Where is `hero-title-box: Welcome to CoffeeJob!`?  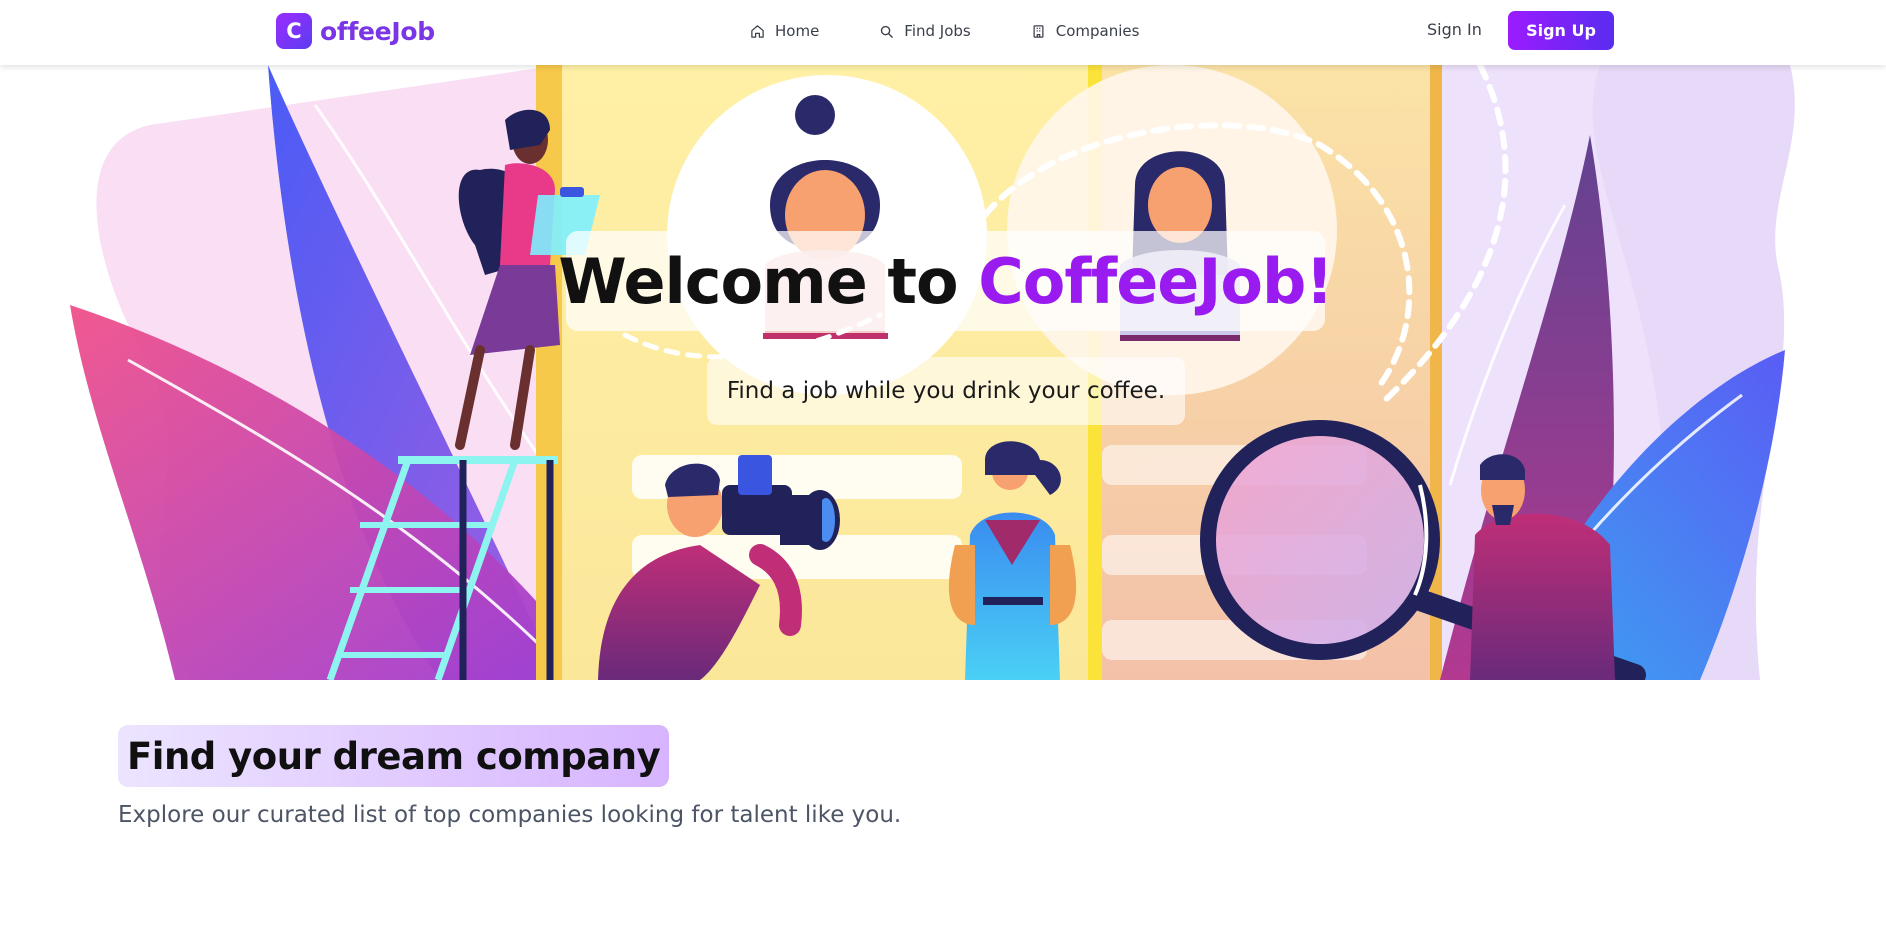 hero-title-box: Welcome to CoffeeJob! is located at coordinates (946, 281).